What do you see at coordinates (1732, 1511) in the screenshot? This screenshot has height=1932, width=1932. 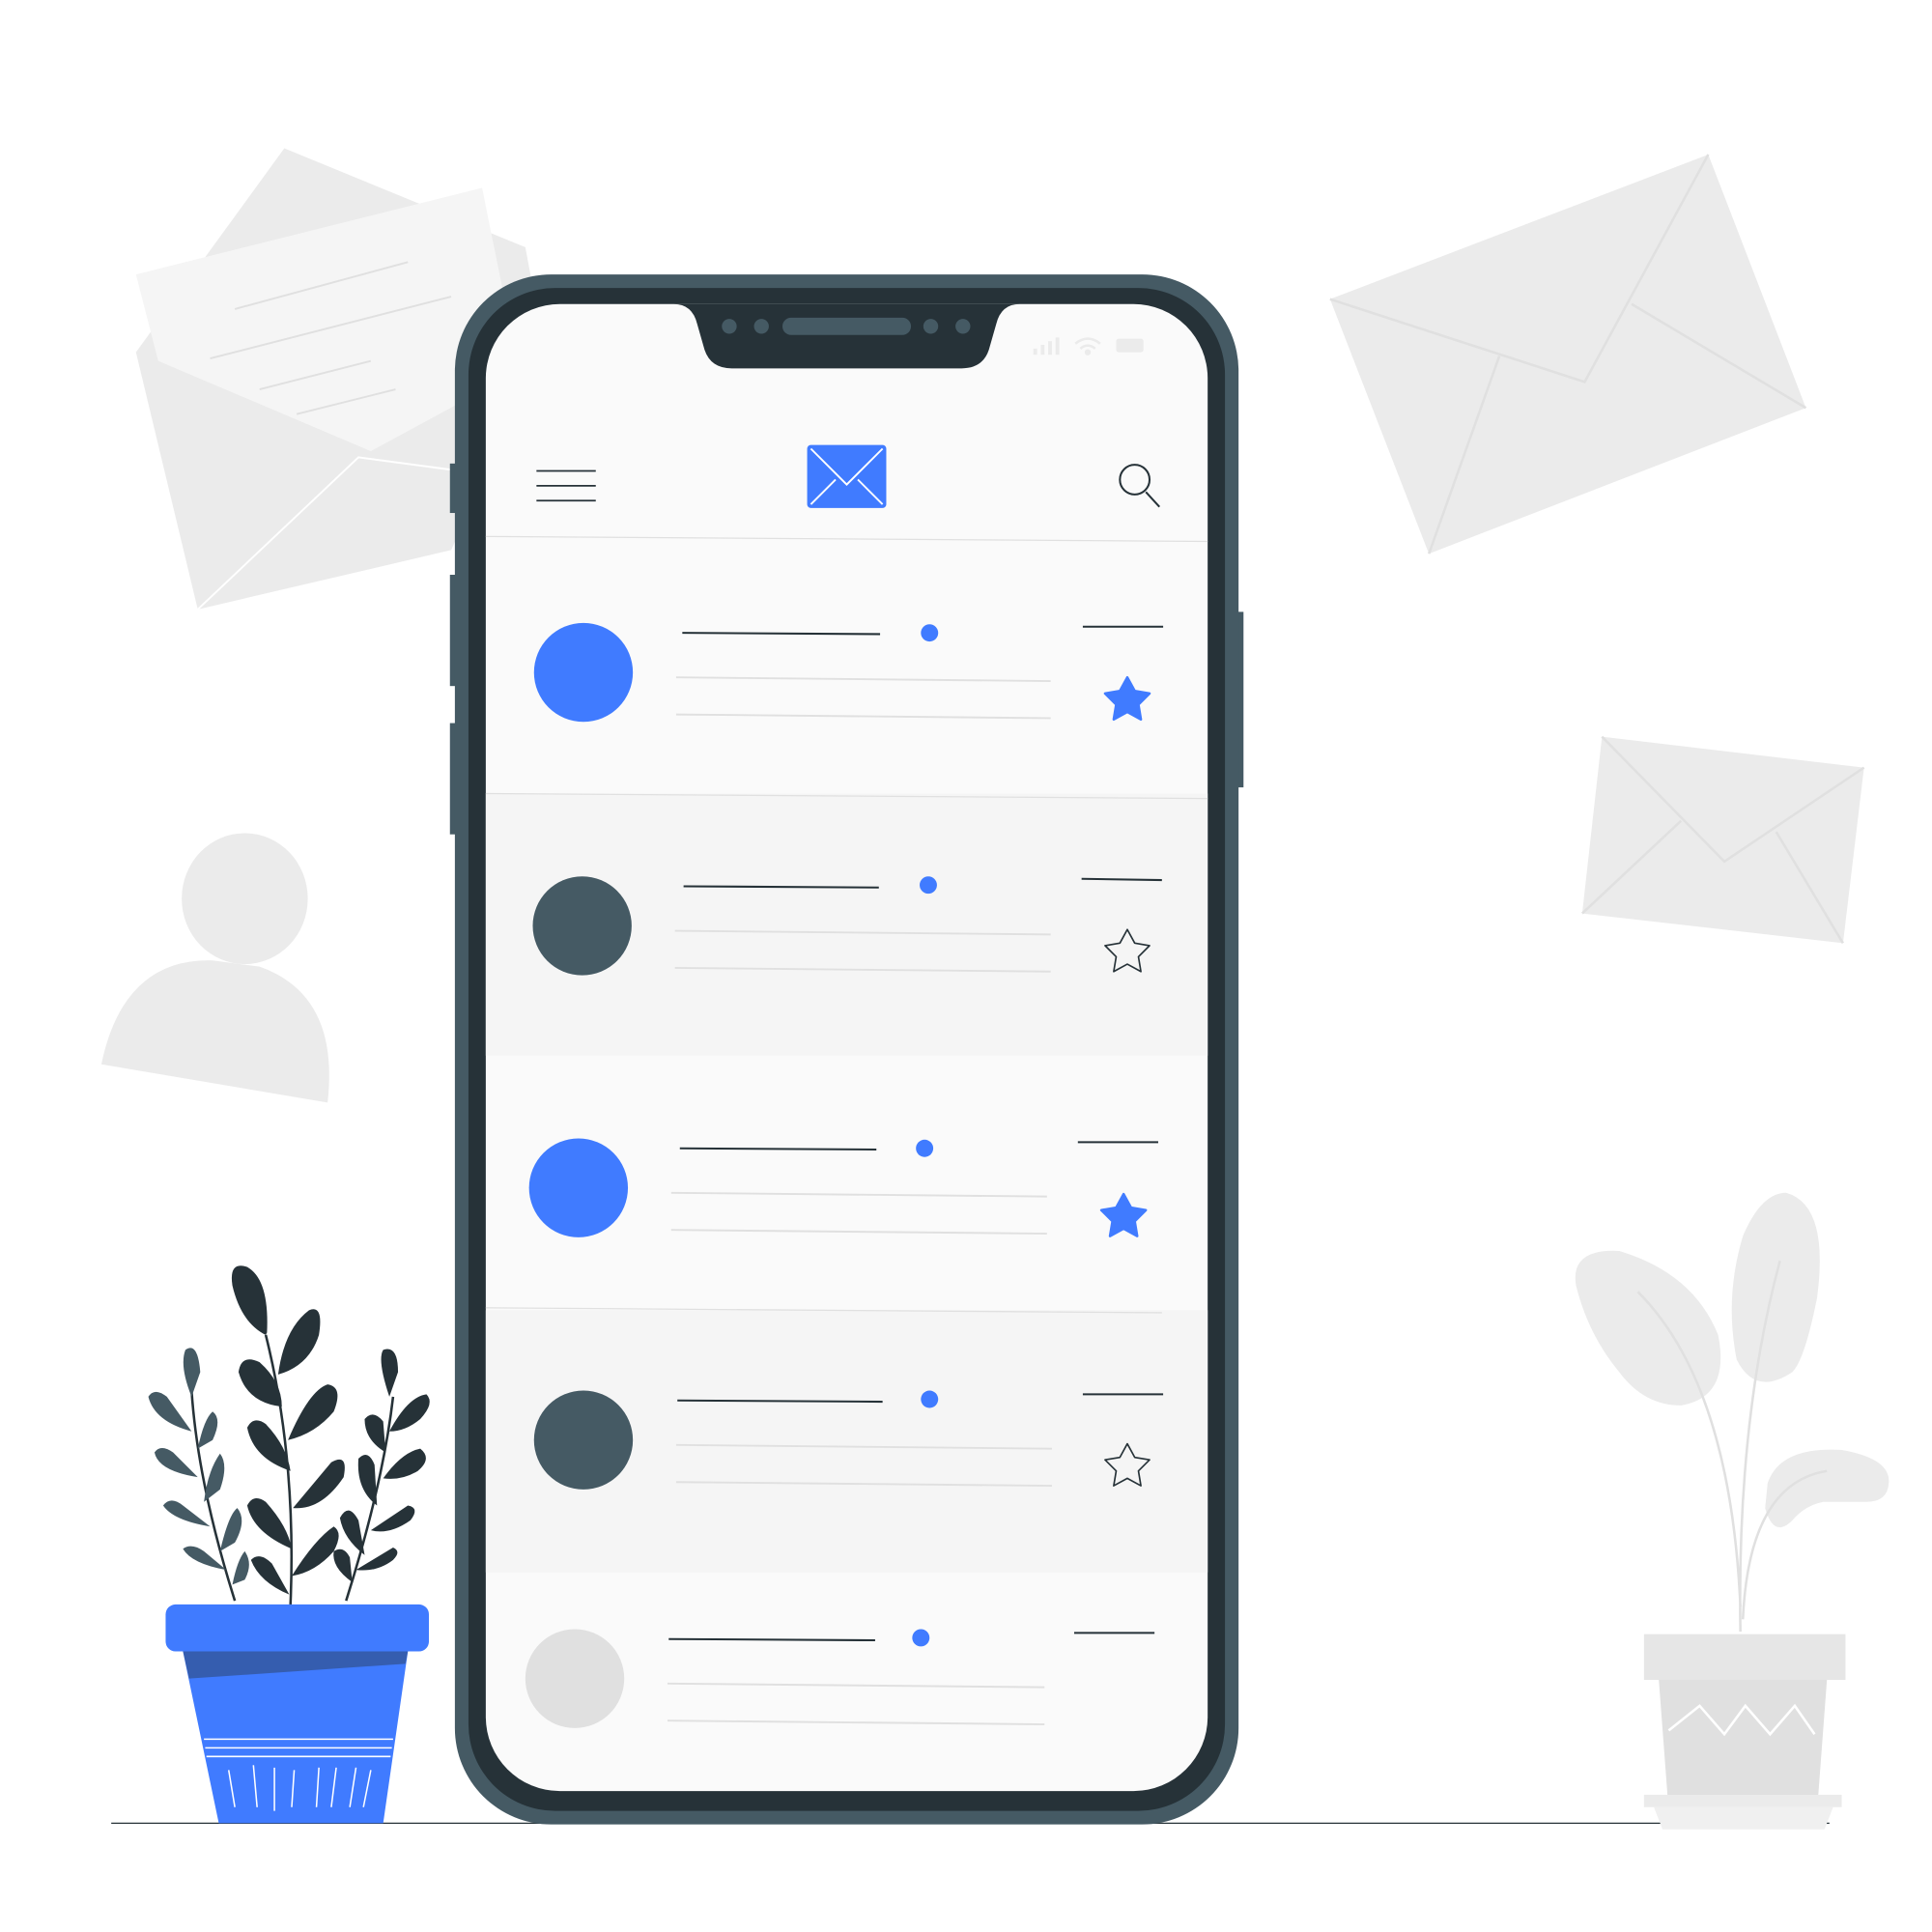 I see `potted-plant-grey` at bounding box center [1732, 1511].